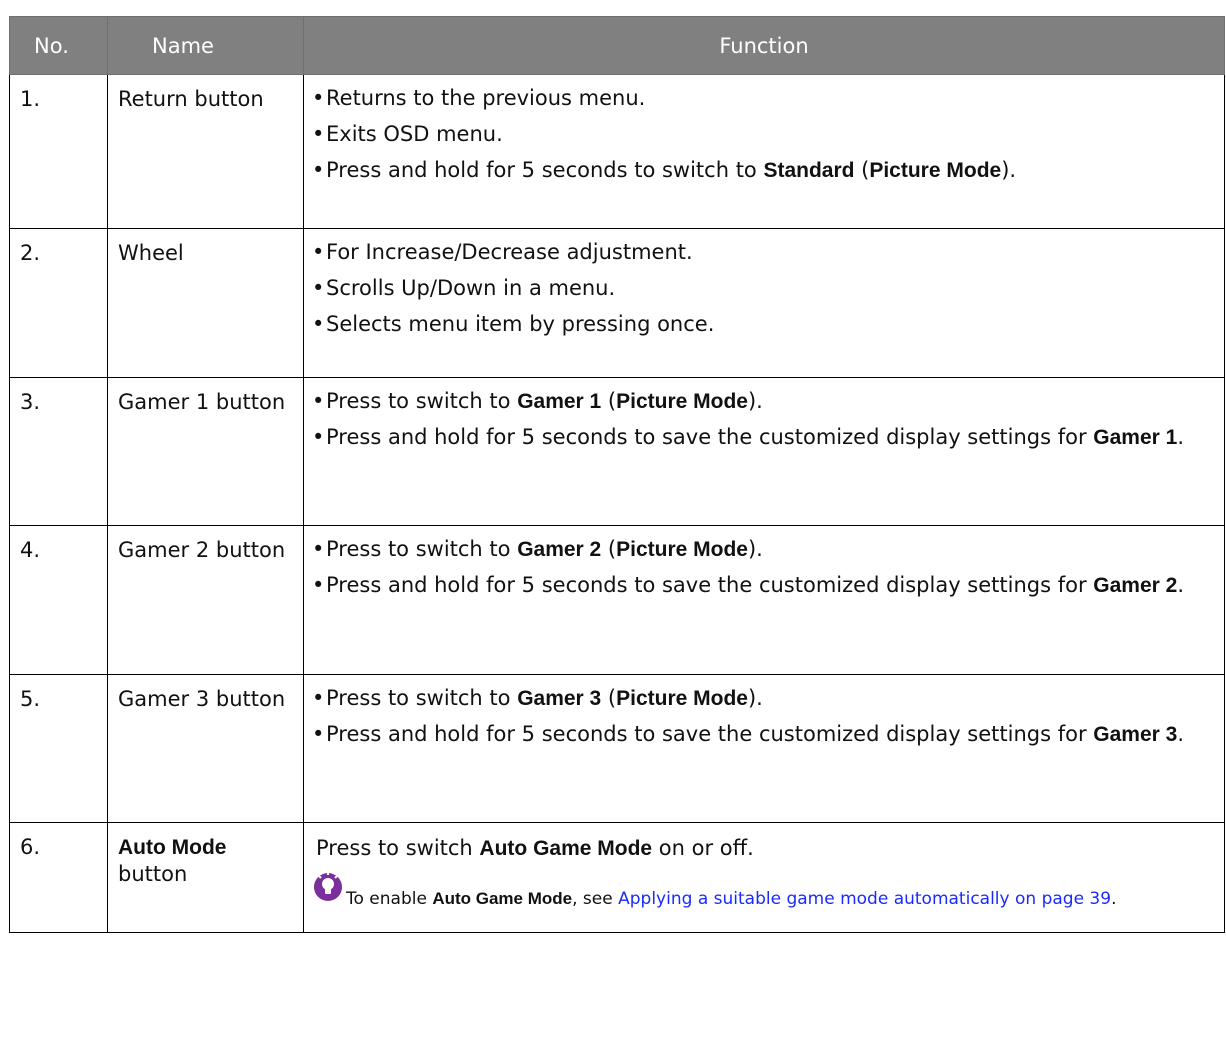 The image size is (1226, 1046). I want to click on bullet-item: • Returns to the previous menu., so click(763, 98).